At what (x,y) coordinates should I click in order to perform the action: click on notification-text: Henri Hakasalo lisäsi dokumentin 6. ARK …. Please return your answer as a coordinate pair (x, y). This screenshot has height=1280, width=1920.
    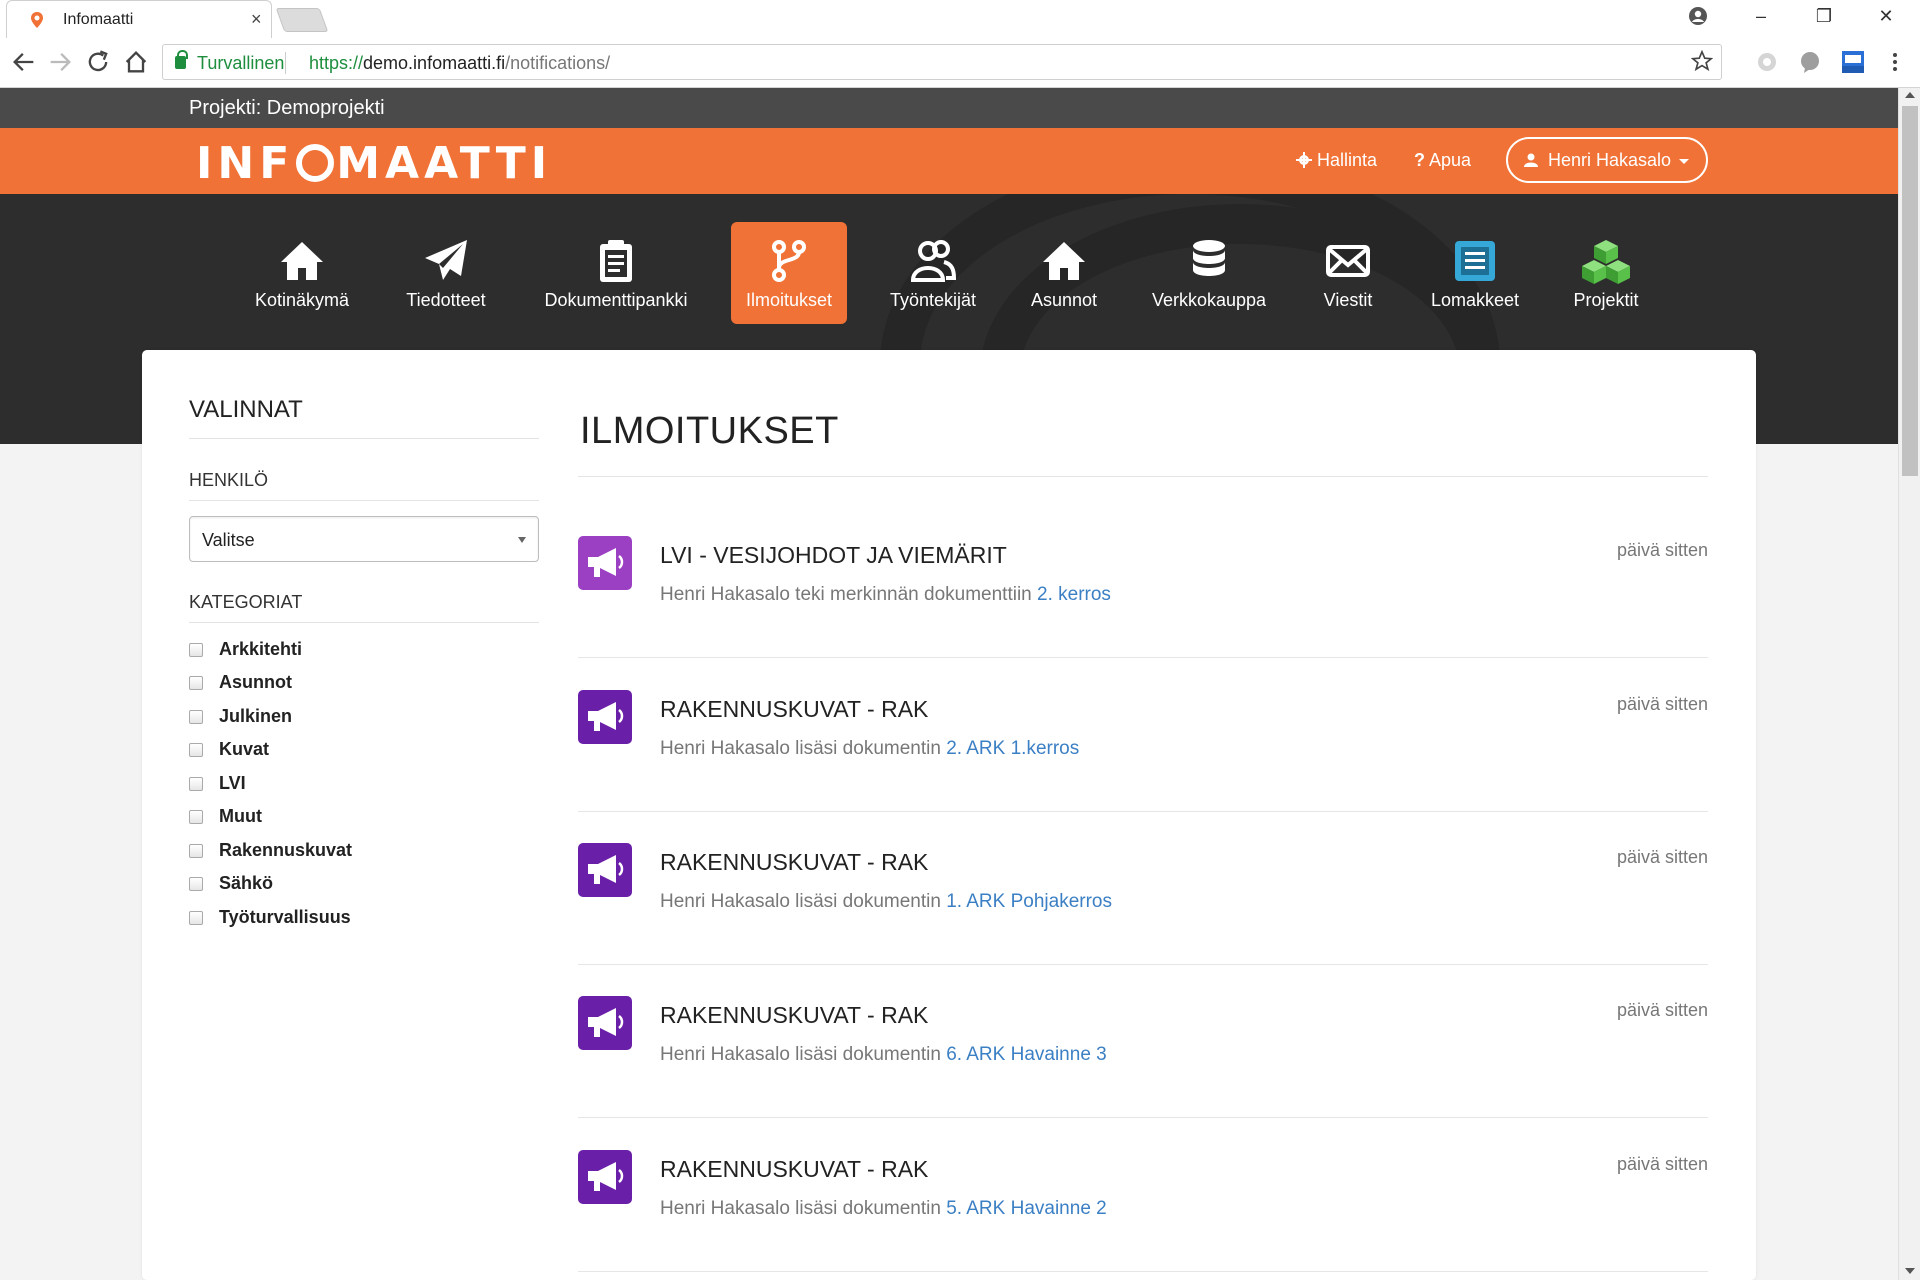
    Looking at the image, I should click on (883, 1055).